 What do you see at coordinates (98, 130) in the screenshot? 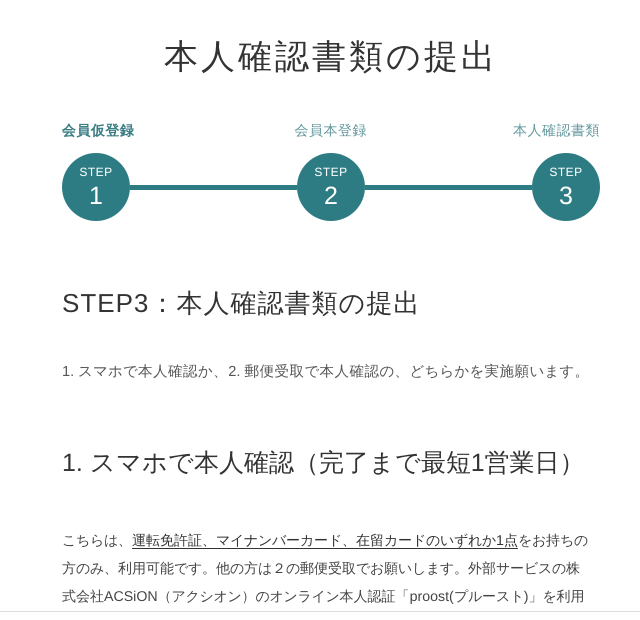
I see `step-label: 会員仮登録` at bounding box center [98, 130].